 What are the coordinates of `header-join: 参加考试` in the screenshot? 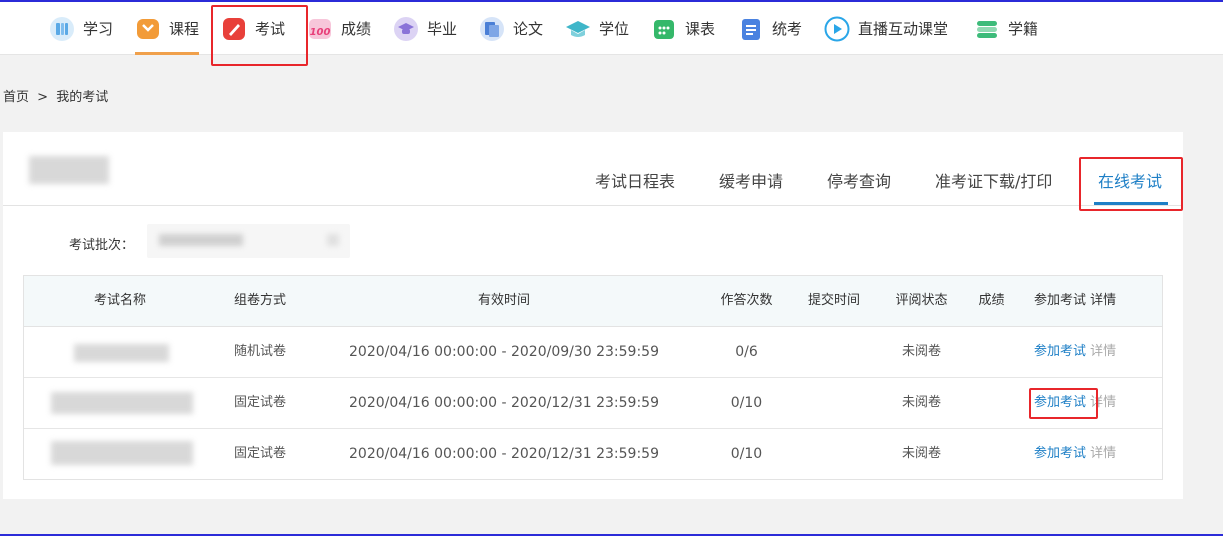 It's located at (1060, 300).